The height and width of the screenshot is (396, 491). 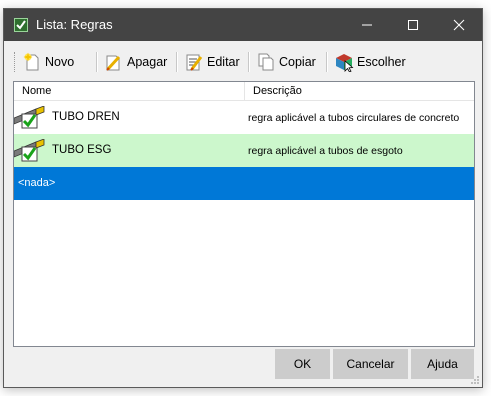 I want to click on erase-icon, so click(x=113, y=63).